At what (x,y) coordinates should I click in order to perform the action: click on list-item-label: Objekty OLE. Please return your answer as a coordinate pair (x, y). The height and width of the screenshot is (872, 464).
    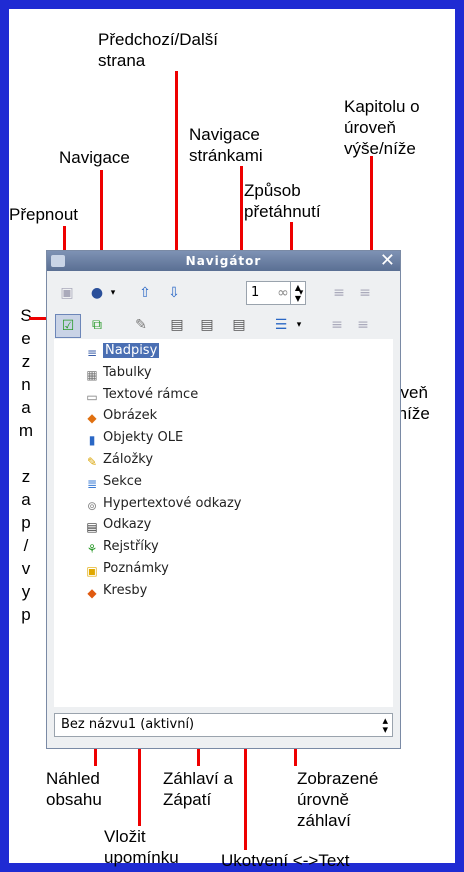
    Looking at the image, I should click on (143, 438).